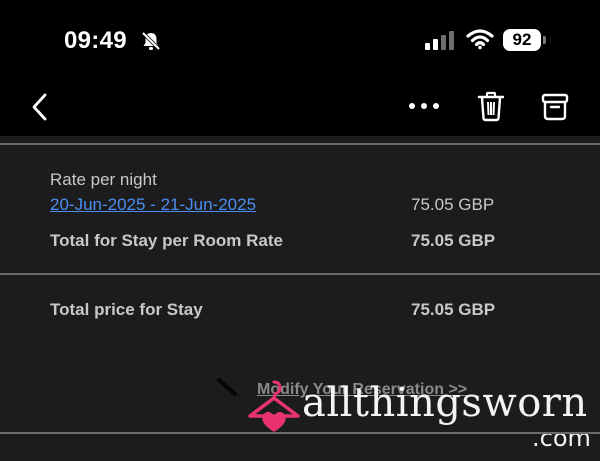  What do you see at coordinates (300, 106) in the screenshot?
I see `navigation-bar` at bounding box center [300, 106].